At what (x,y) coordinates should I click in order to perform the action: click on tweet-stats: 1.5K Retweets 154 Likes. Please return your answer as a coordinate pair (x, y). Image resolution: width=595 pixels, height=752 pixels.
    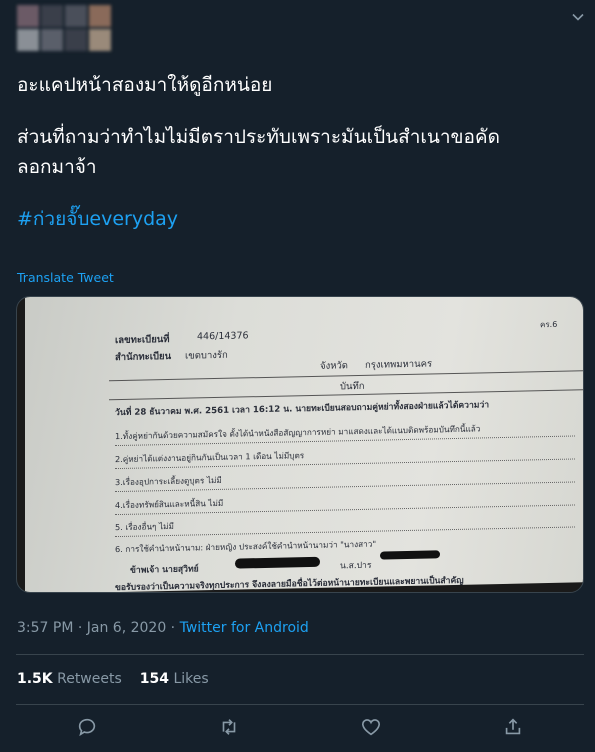
    Looking at the image, I should click on (113, 679).